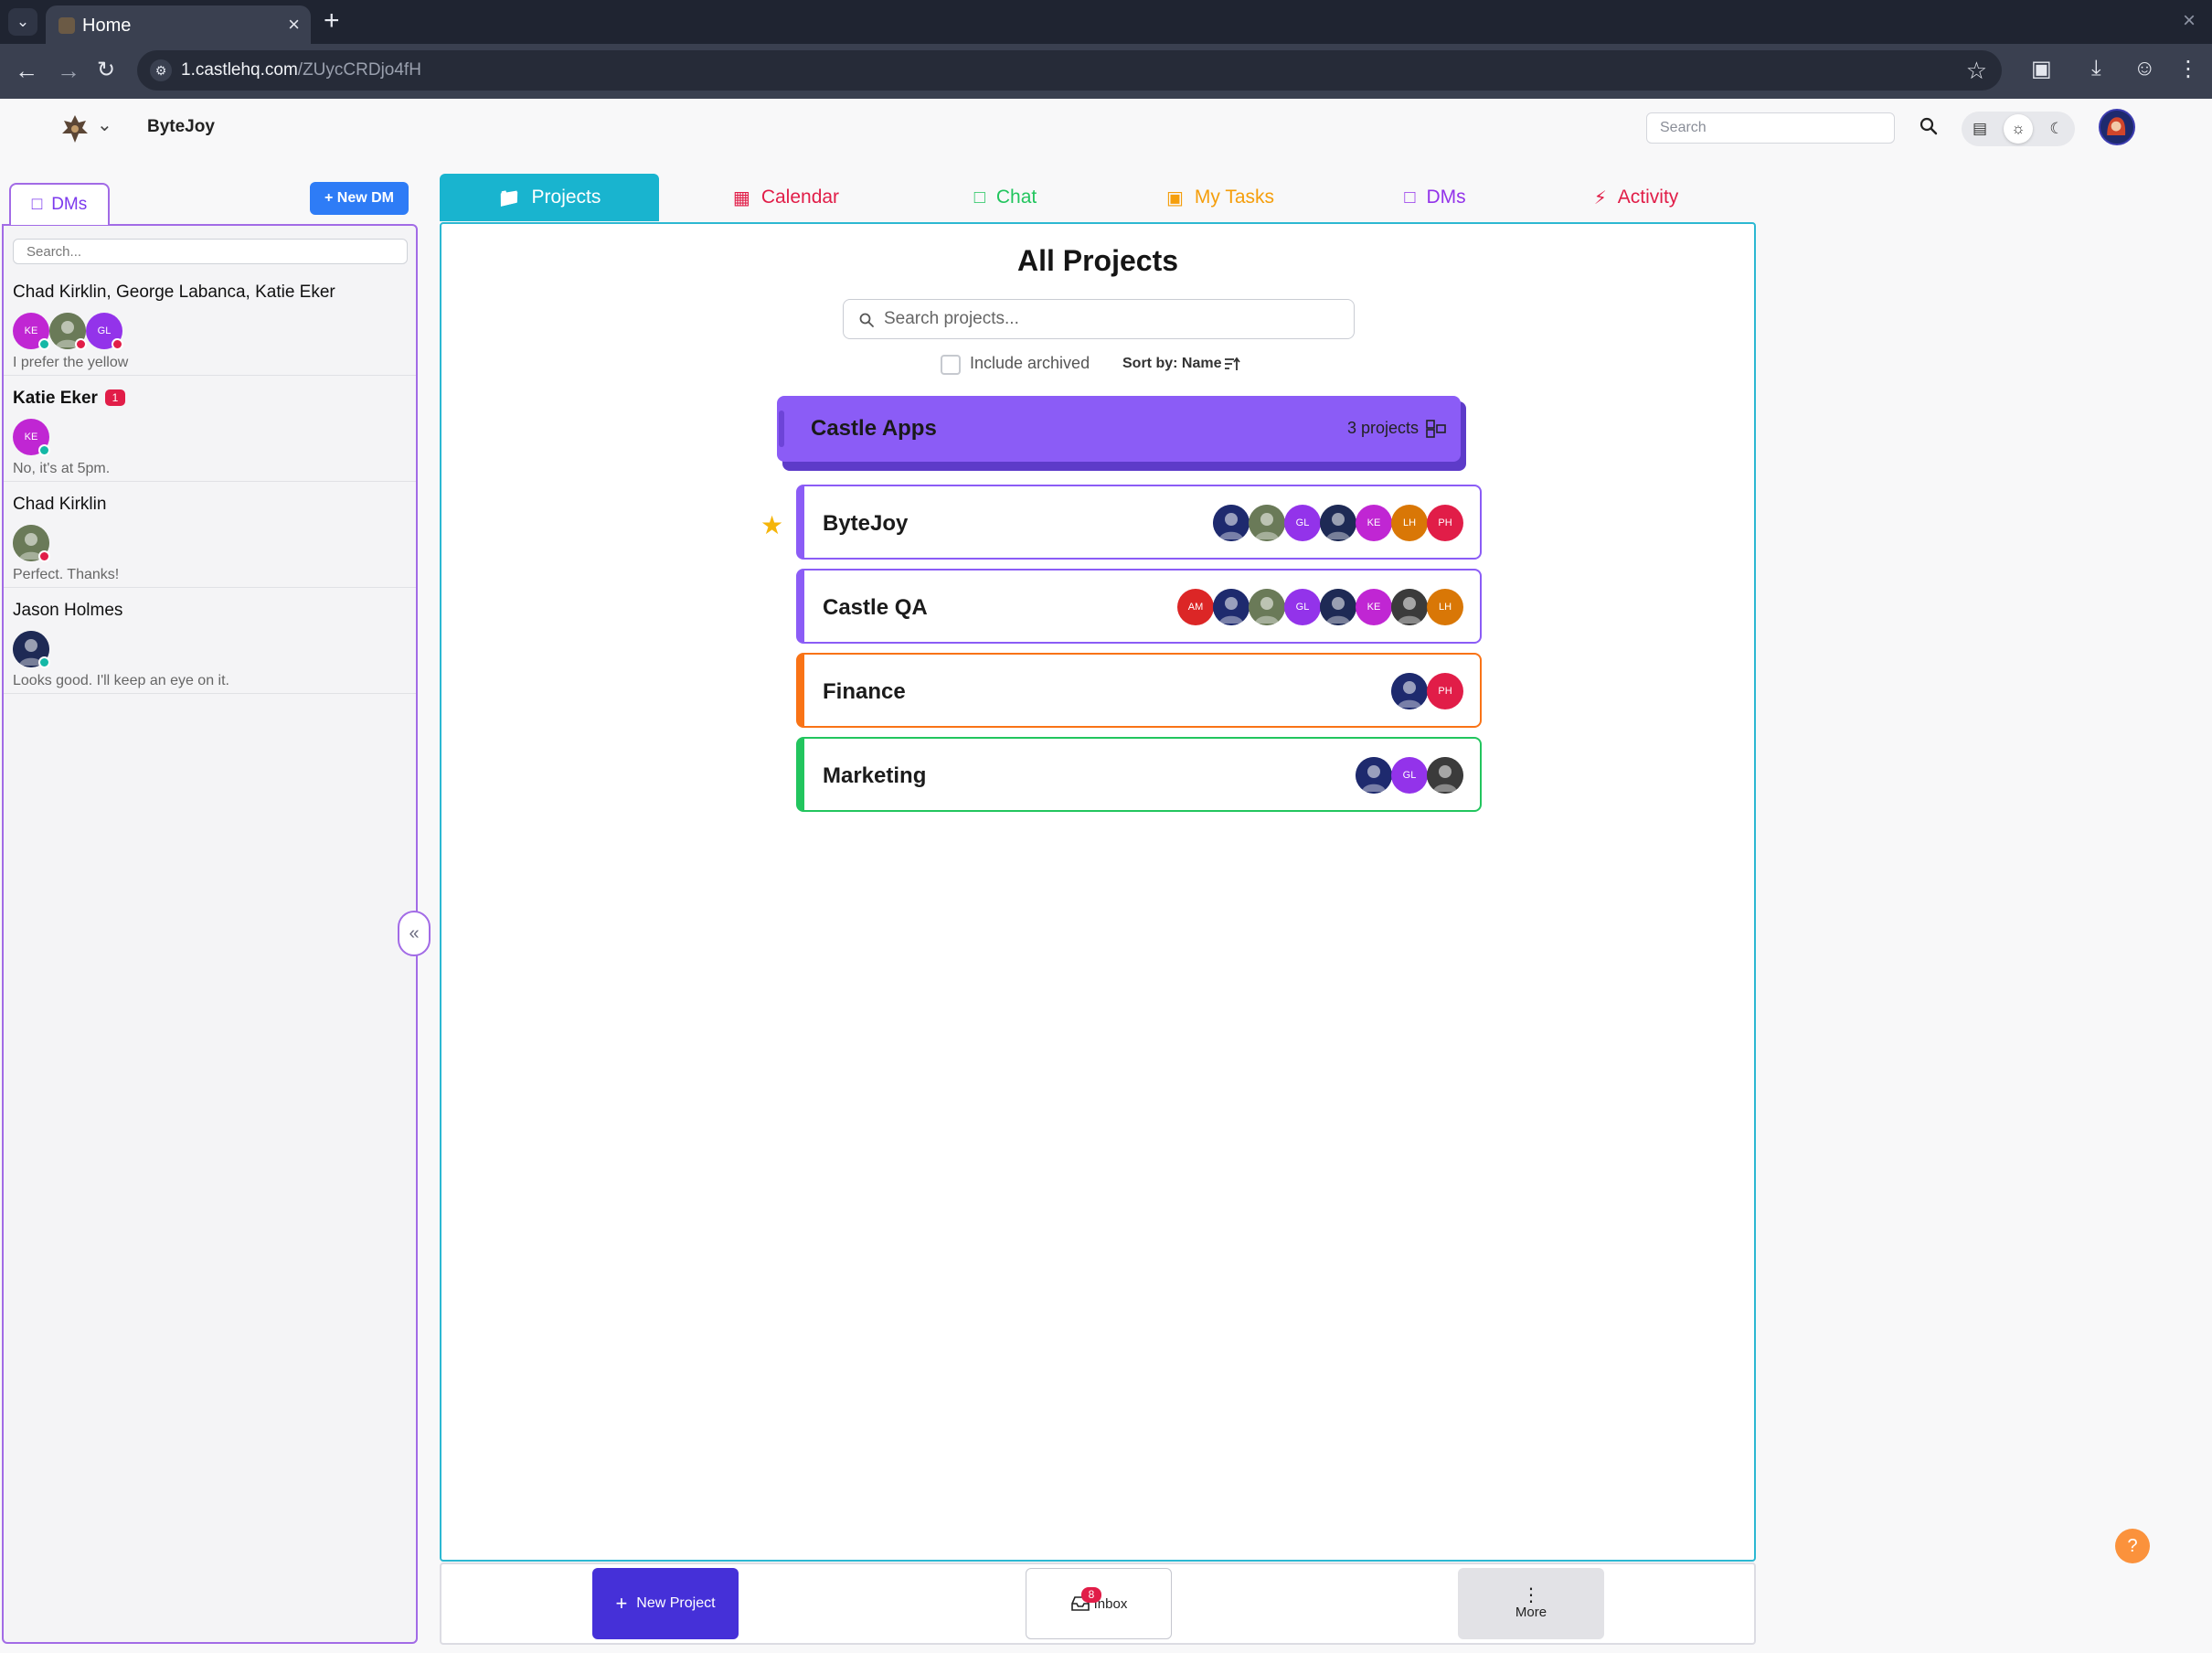 This screenshot has width=2212, height=1653. Describe the element at coordinates (104, 124) in the screenshot. I see `workspace-chevron-down-icon: ⌄` at that location.